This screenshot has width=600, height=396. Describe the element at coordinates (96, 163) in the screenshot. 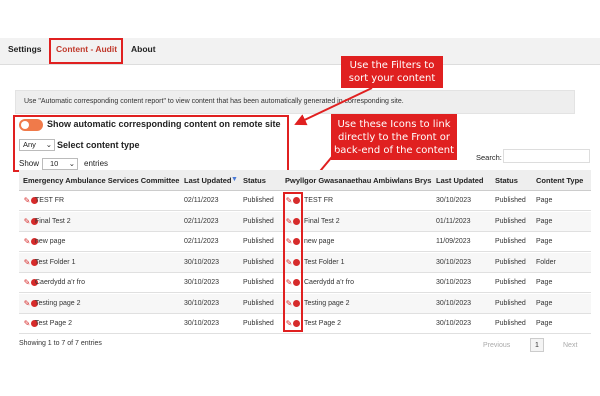

I see `entries-label: entries` at that location.